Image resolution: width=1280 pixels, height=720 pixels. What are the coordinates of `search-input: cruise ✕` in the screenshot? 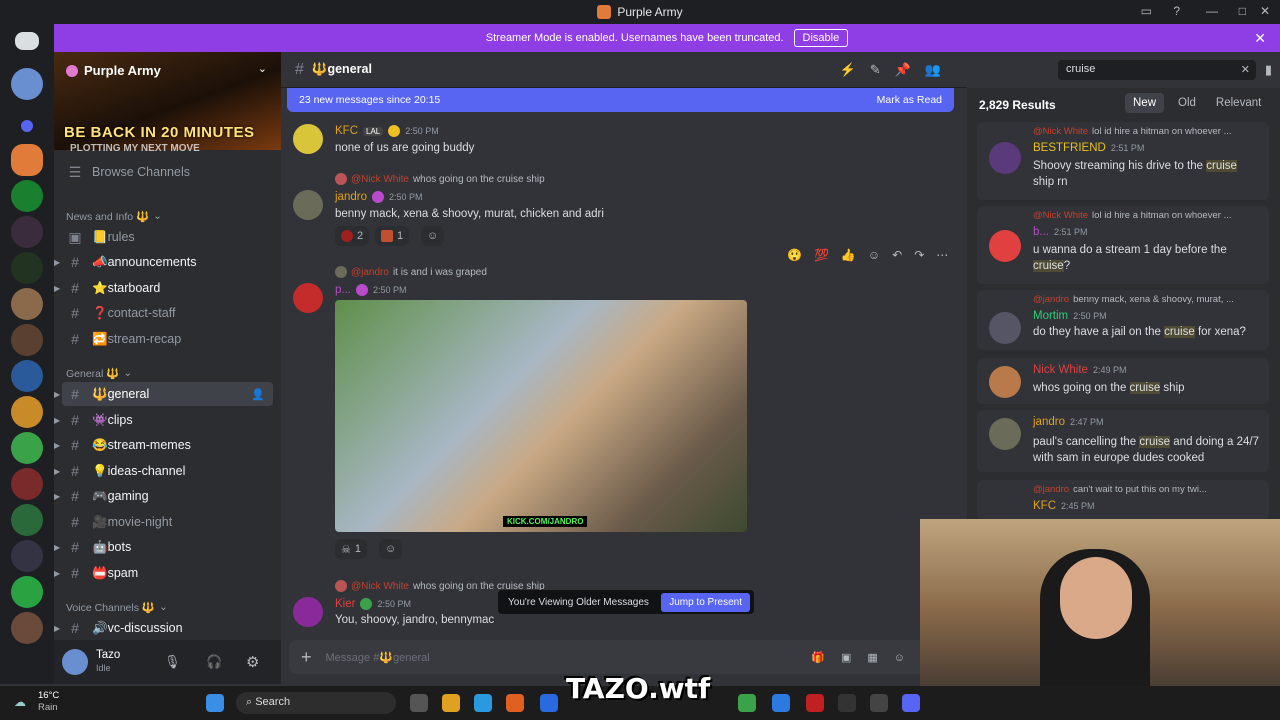 It's located at (1157, 70).